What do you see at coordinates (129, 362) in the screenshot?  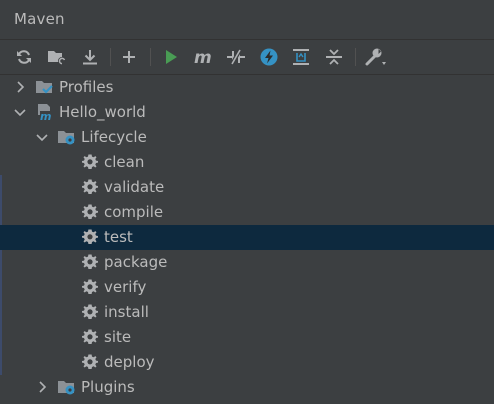 I see `goal-label: deploy` at bounding box center [129, 362].